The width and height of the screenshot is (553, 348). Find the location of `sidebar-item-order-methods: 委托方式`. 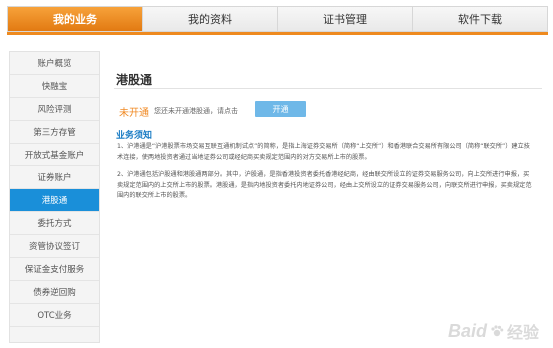

sidebar-item-order-methods: 委托方式 is located at coordinates (54, 224).